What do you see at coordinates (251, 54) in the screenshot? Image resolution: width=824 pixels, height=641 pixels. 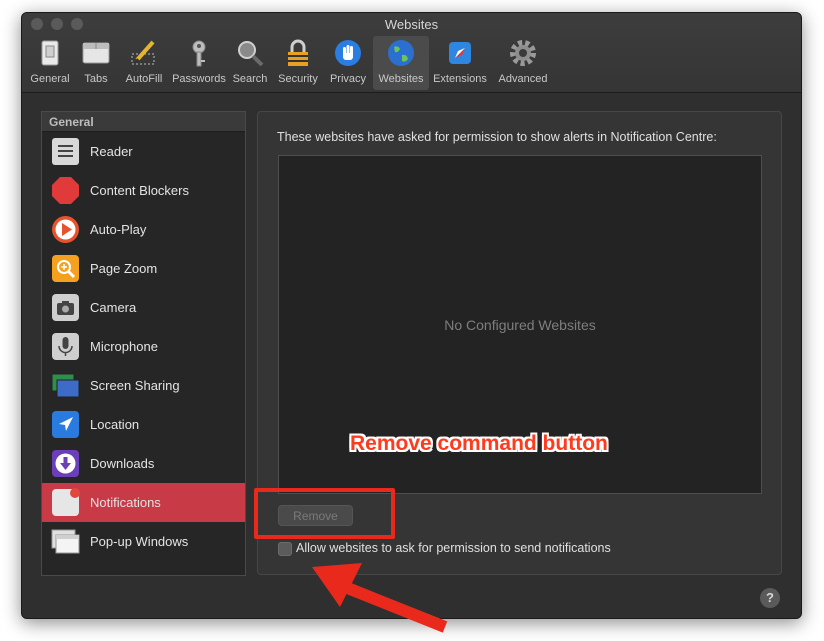 I see `magnifier-icon` at bounding box center [251, 54].